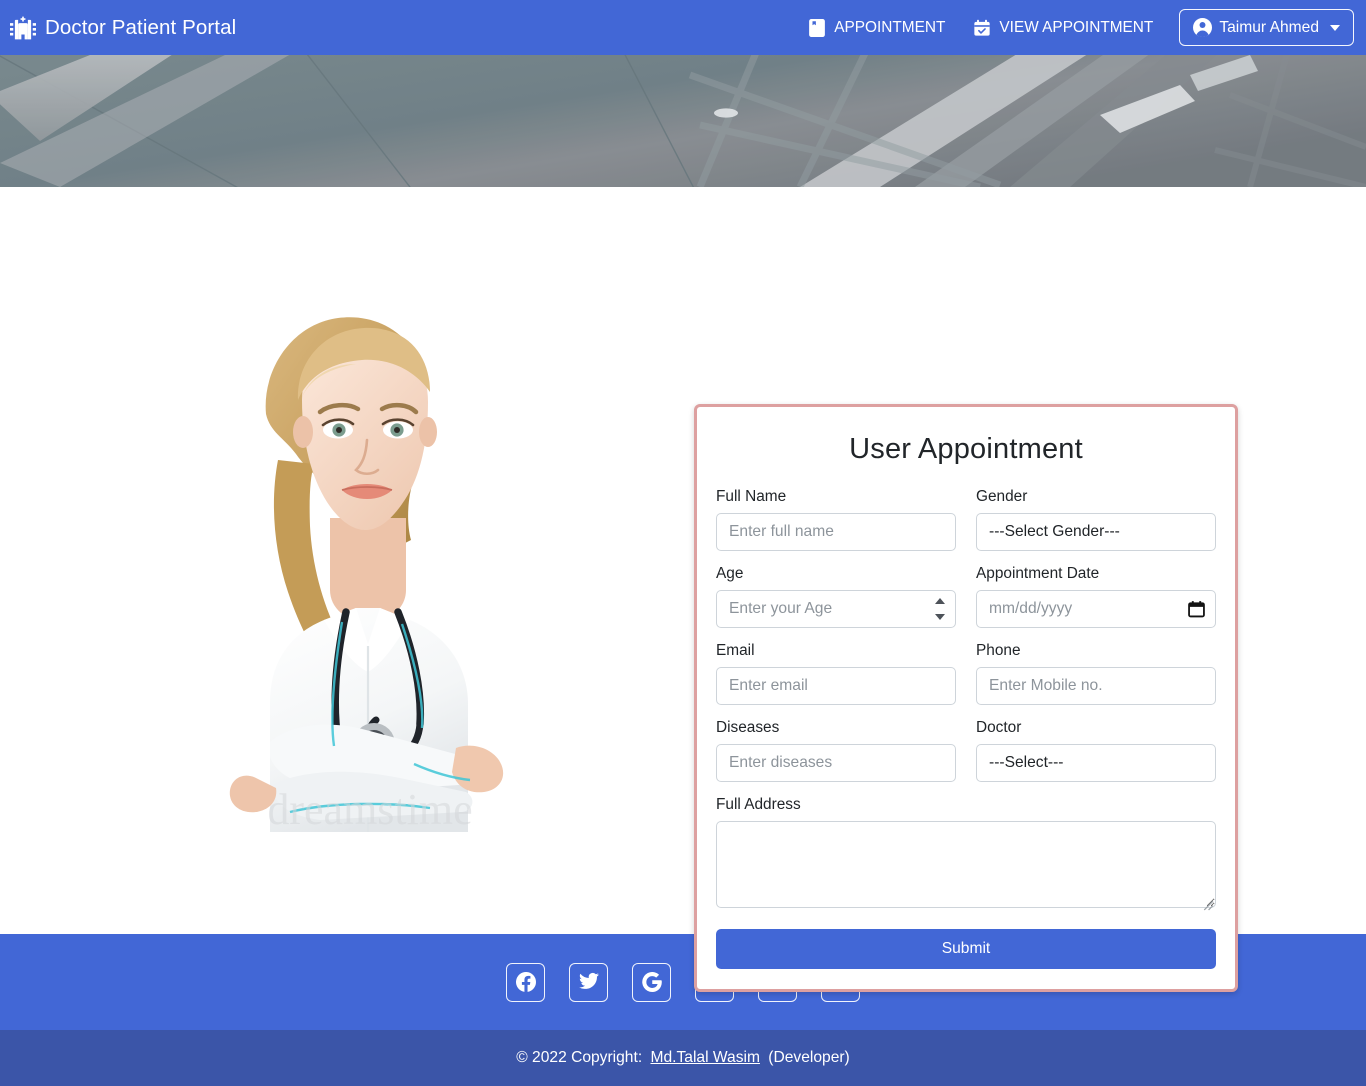  I want to click on form-row-4: Diseases Doctor ---Select---, so click(966, 750).